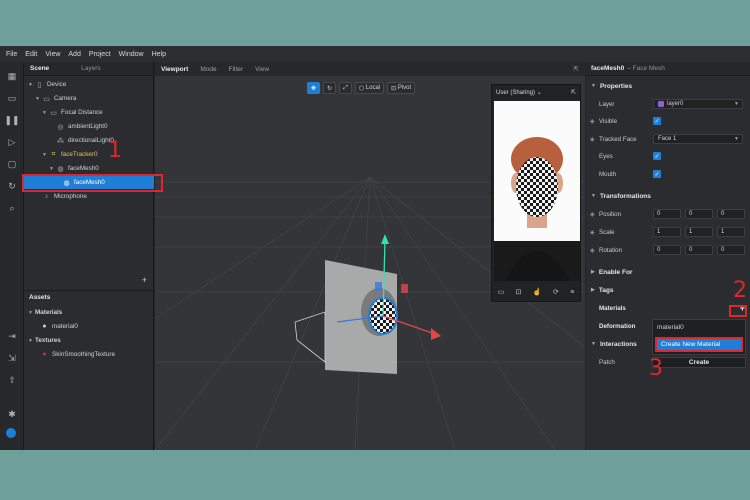 Image resolution: width=750 pixels, height=500 pixels. Describe the element at coordinates (699, 250) in the screenshot. I see `rotation-y-input: 0` at that location.